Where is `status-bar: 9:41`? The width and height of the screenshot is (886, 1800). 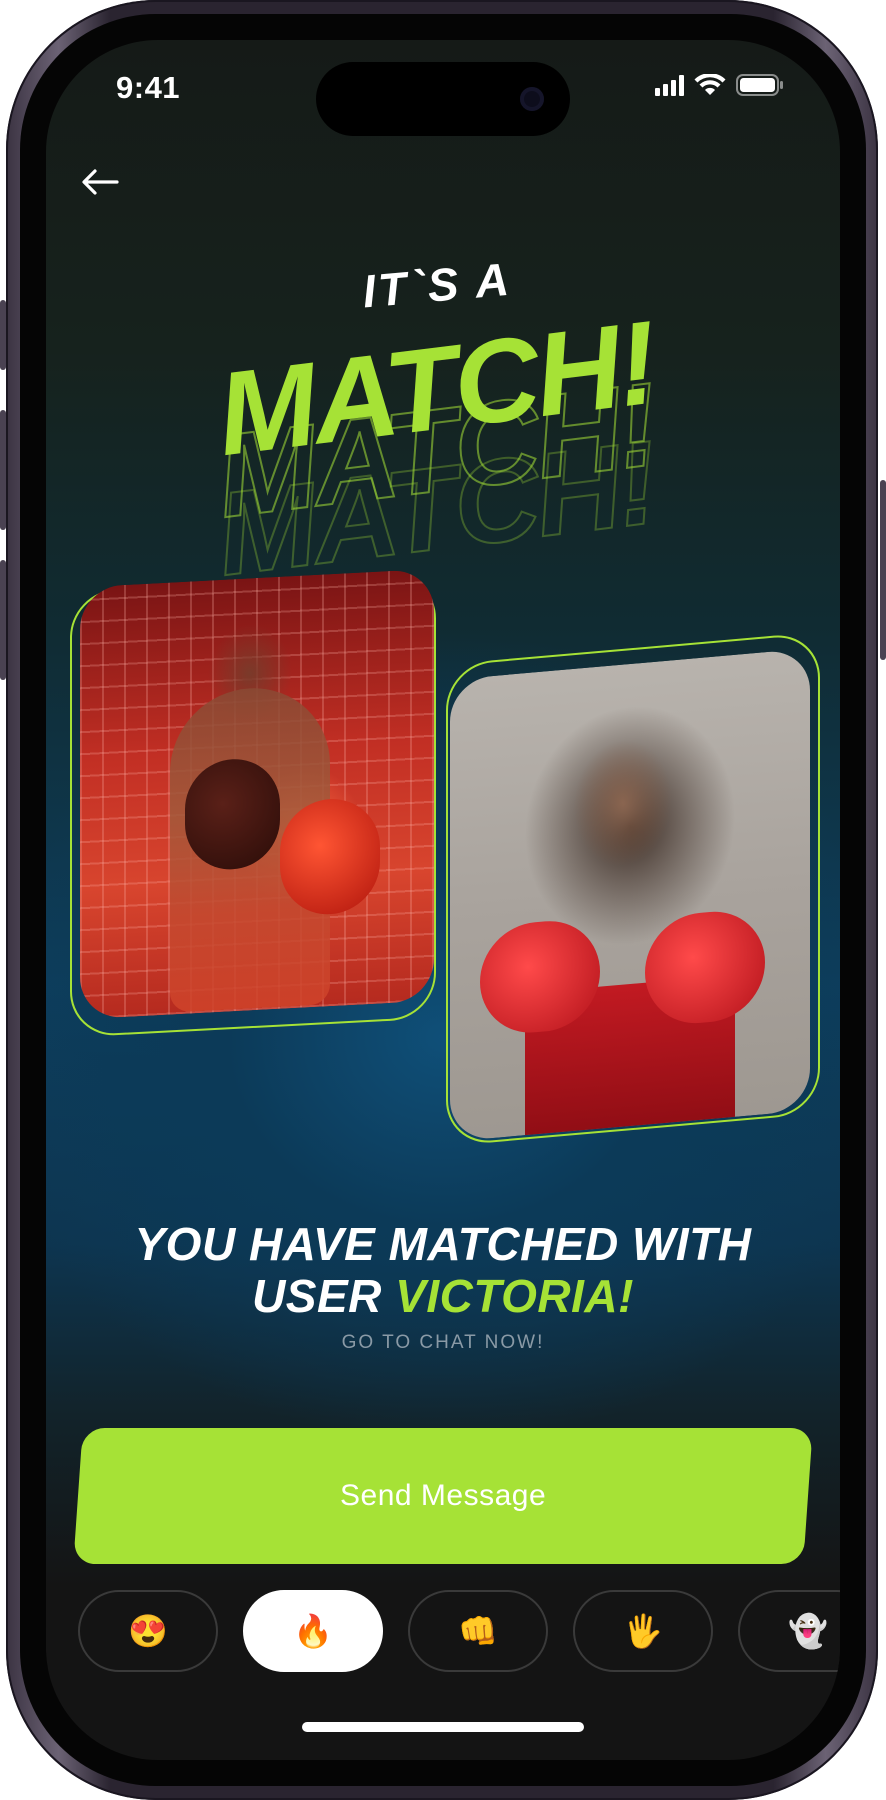
status-bar: 9:41 is located at coordinates (443, 90).